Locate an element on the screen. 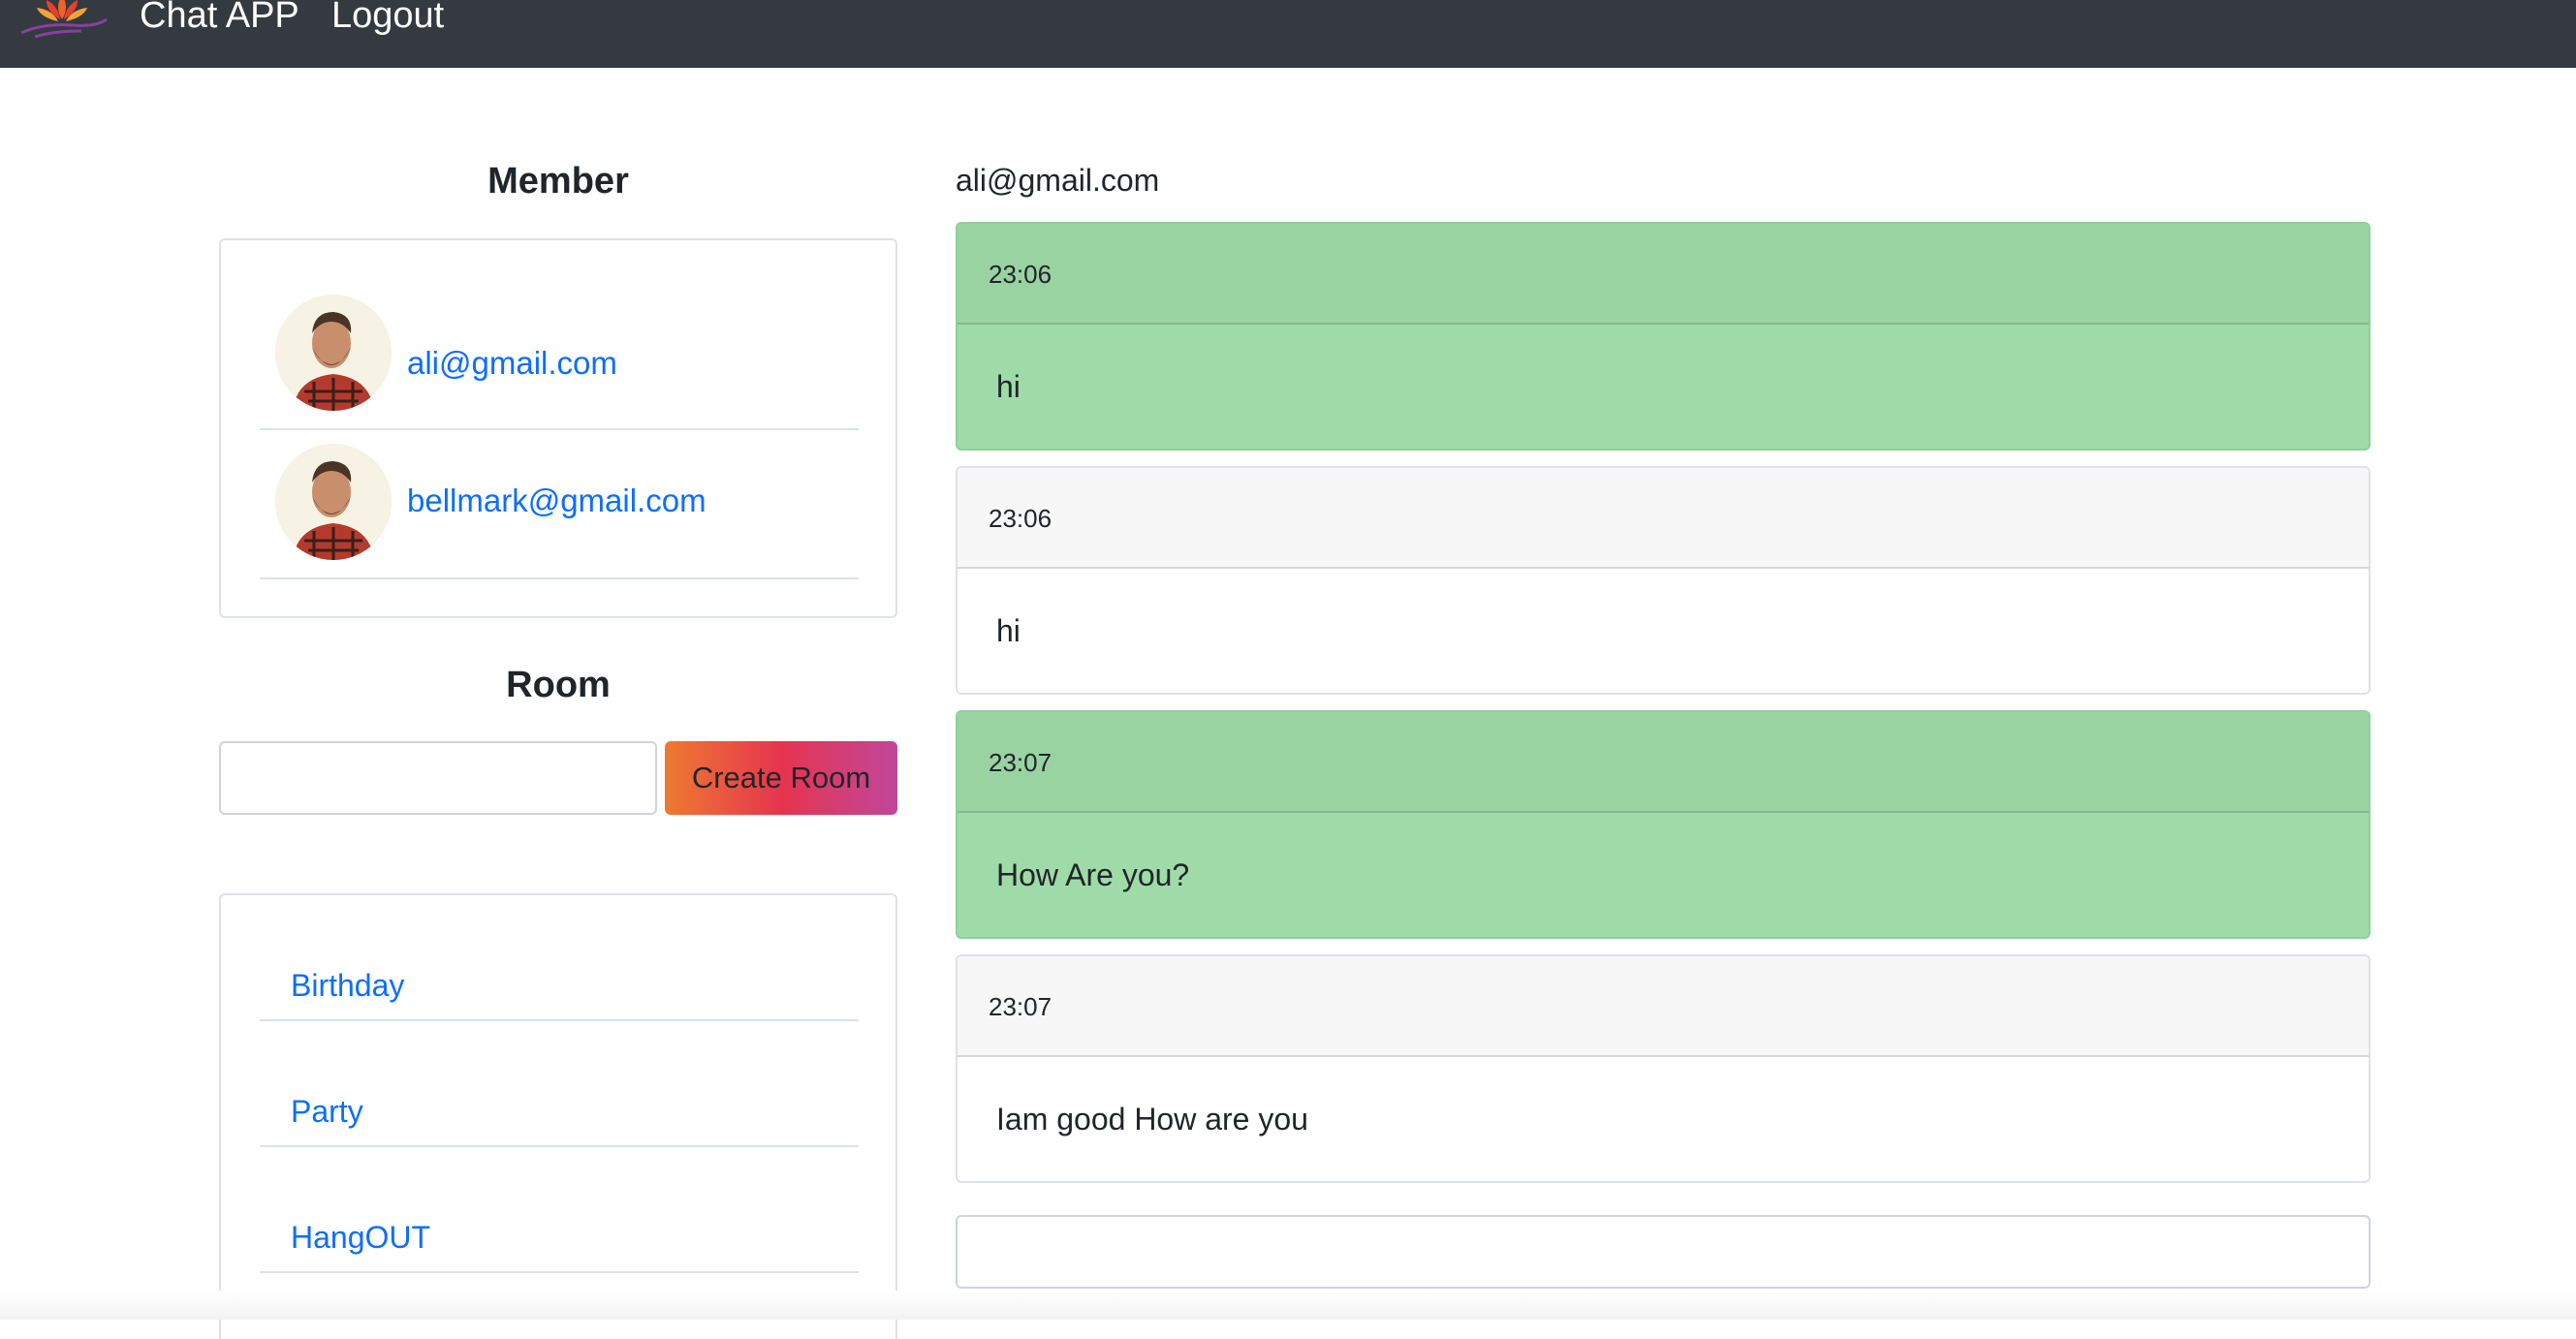  message-text: Iam good How are you is located at coordinates (1152, 1120).